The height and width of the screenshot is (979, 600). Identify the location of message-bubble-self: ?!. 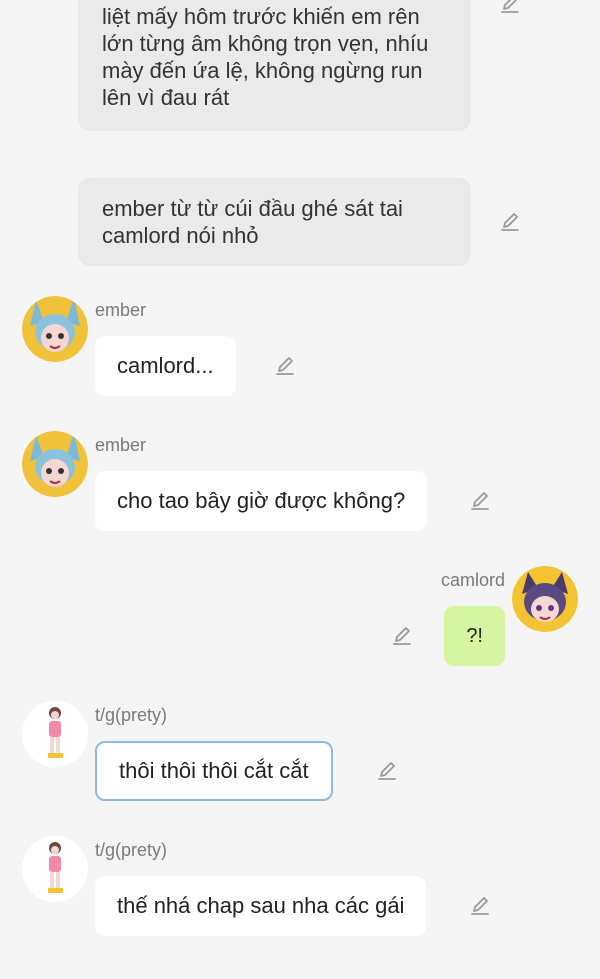
(474, 636).